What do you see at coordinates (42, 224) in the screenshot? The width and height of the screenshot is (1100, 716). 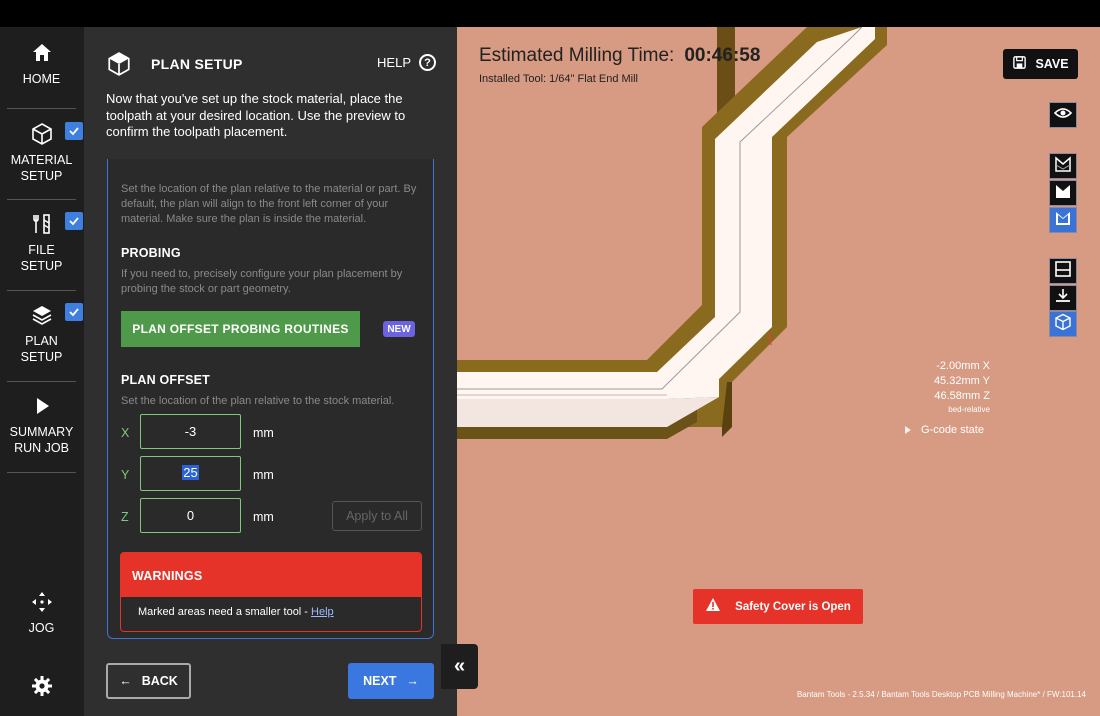 I see `tools-icon` at bounding box center [42, 224].